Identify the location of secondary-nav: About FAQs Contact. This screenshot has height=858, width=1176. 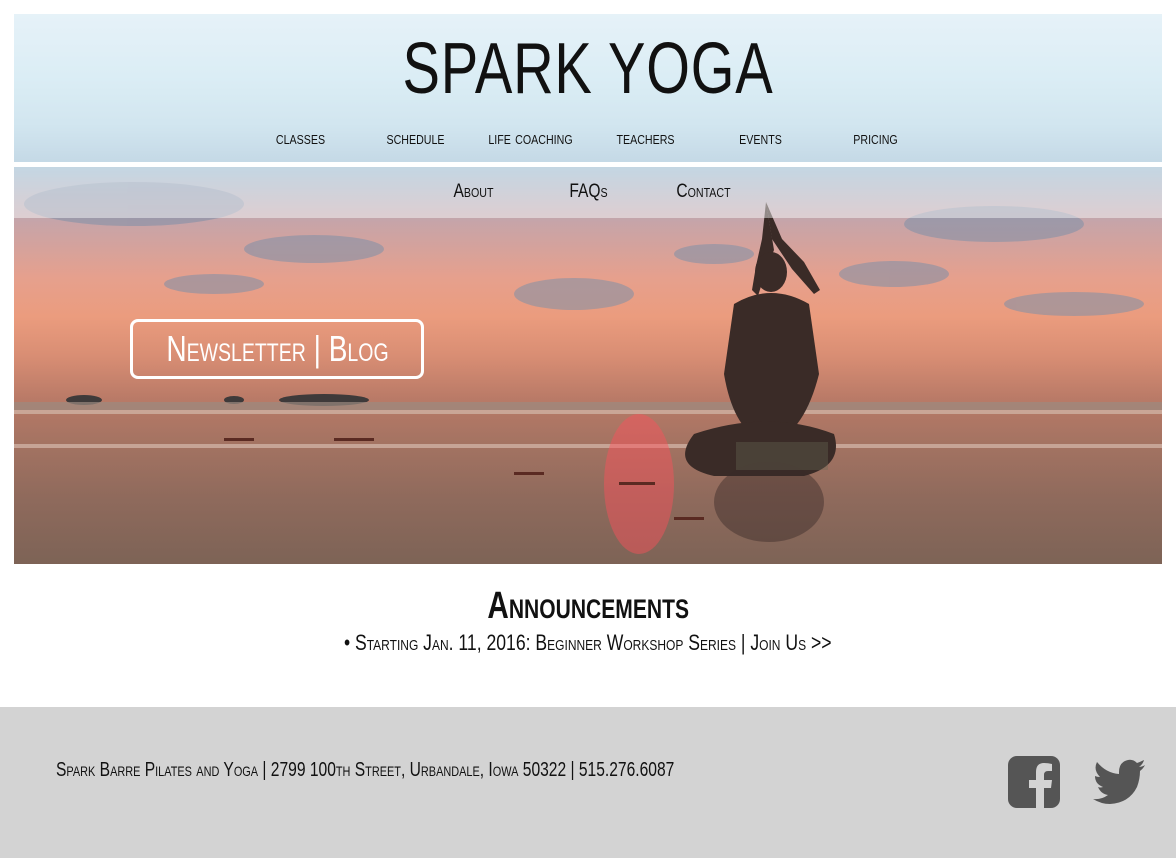
(588, 192).